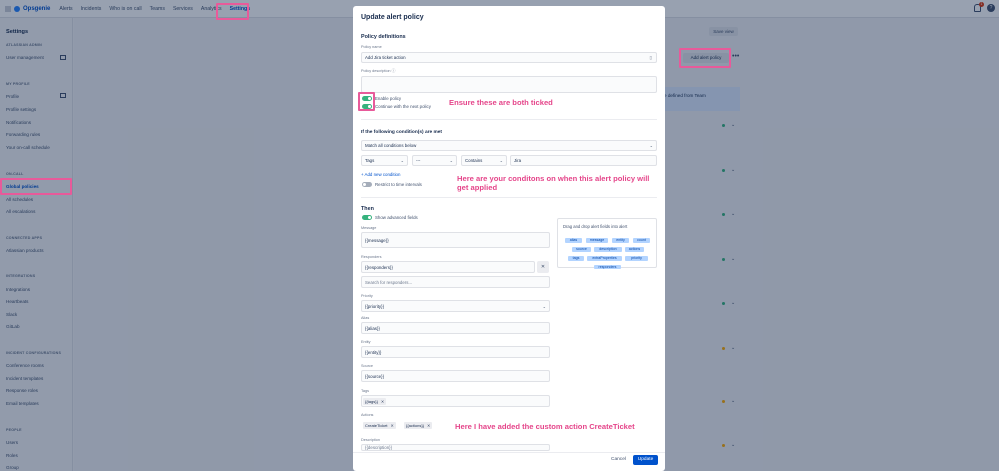  Describe the element at coordinates (650, 57) in the screenshot. I see `clipboard-icon: ▯` at that location.